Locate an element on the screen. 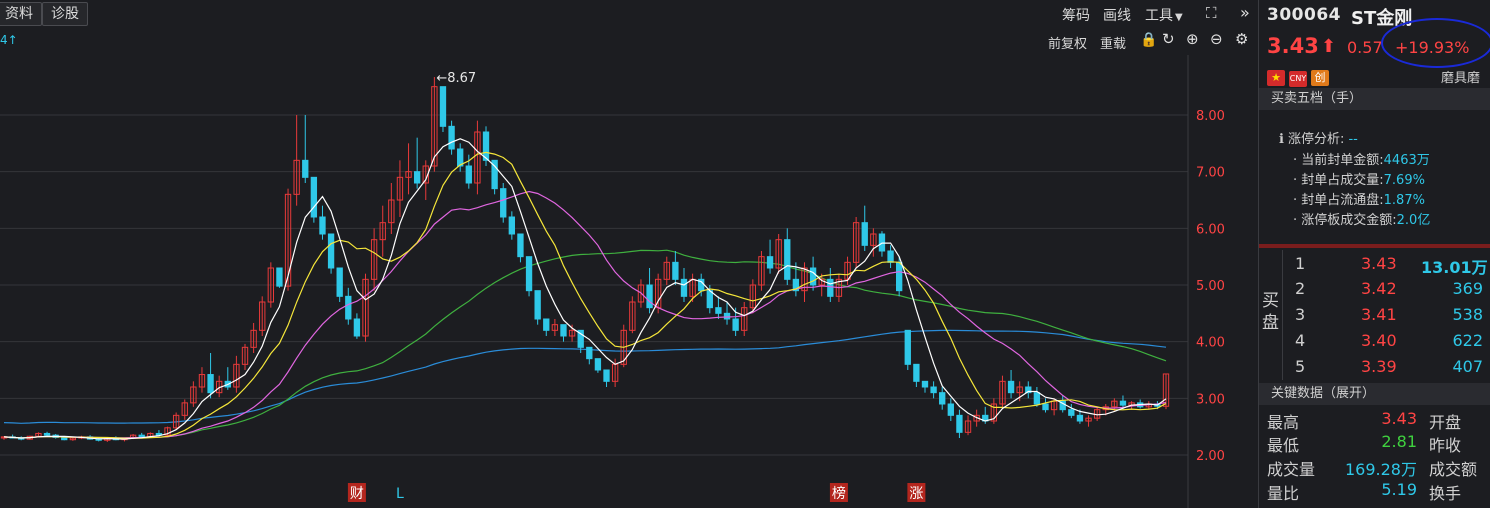  tools-menu: 工具 ▼ is located at coordinates (1164, 15).